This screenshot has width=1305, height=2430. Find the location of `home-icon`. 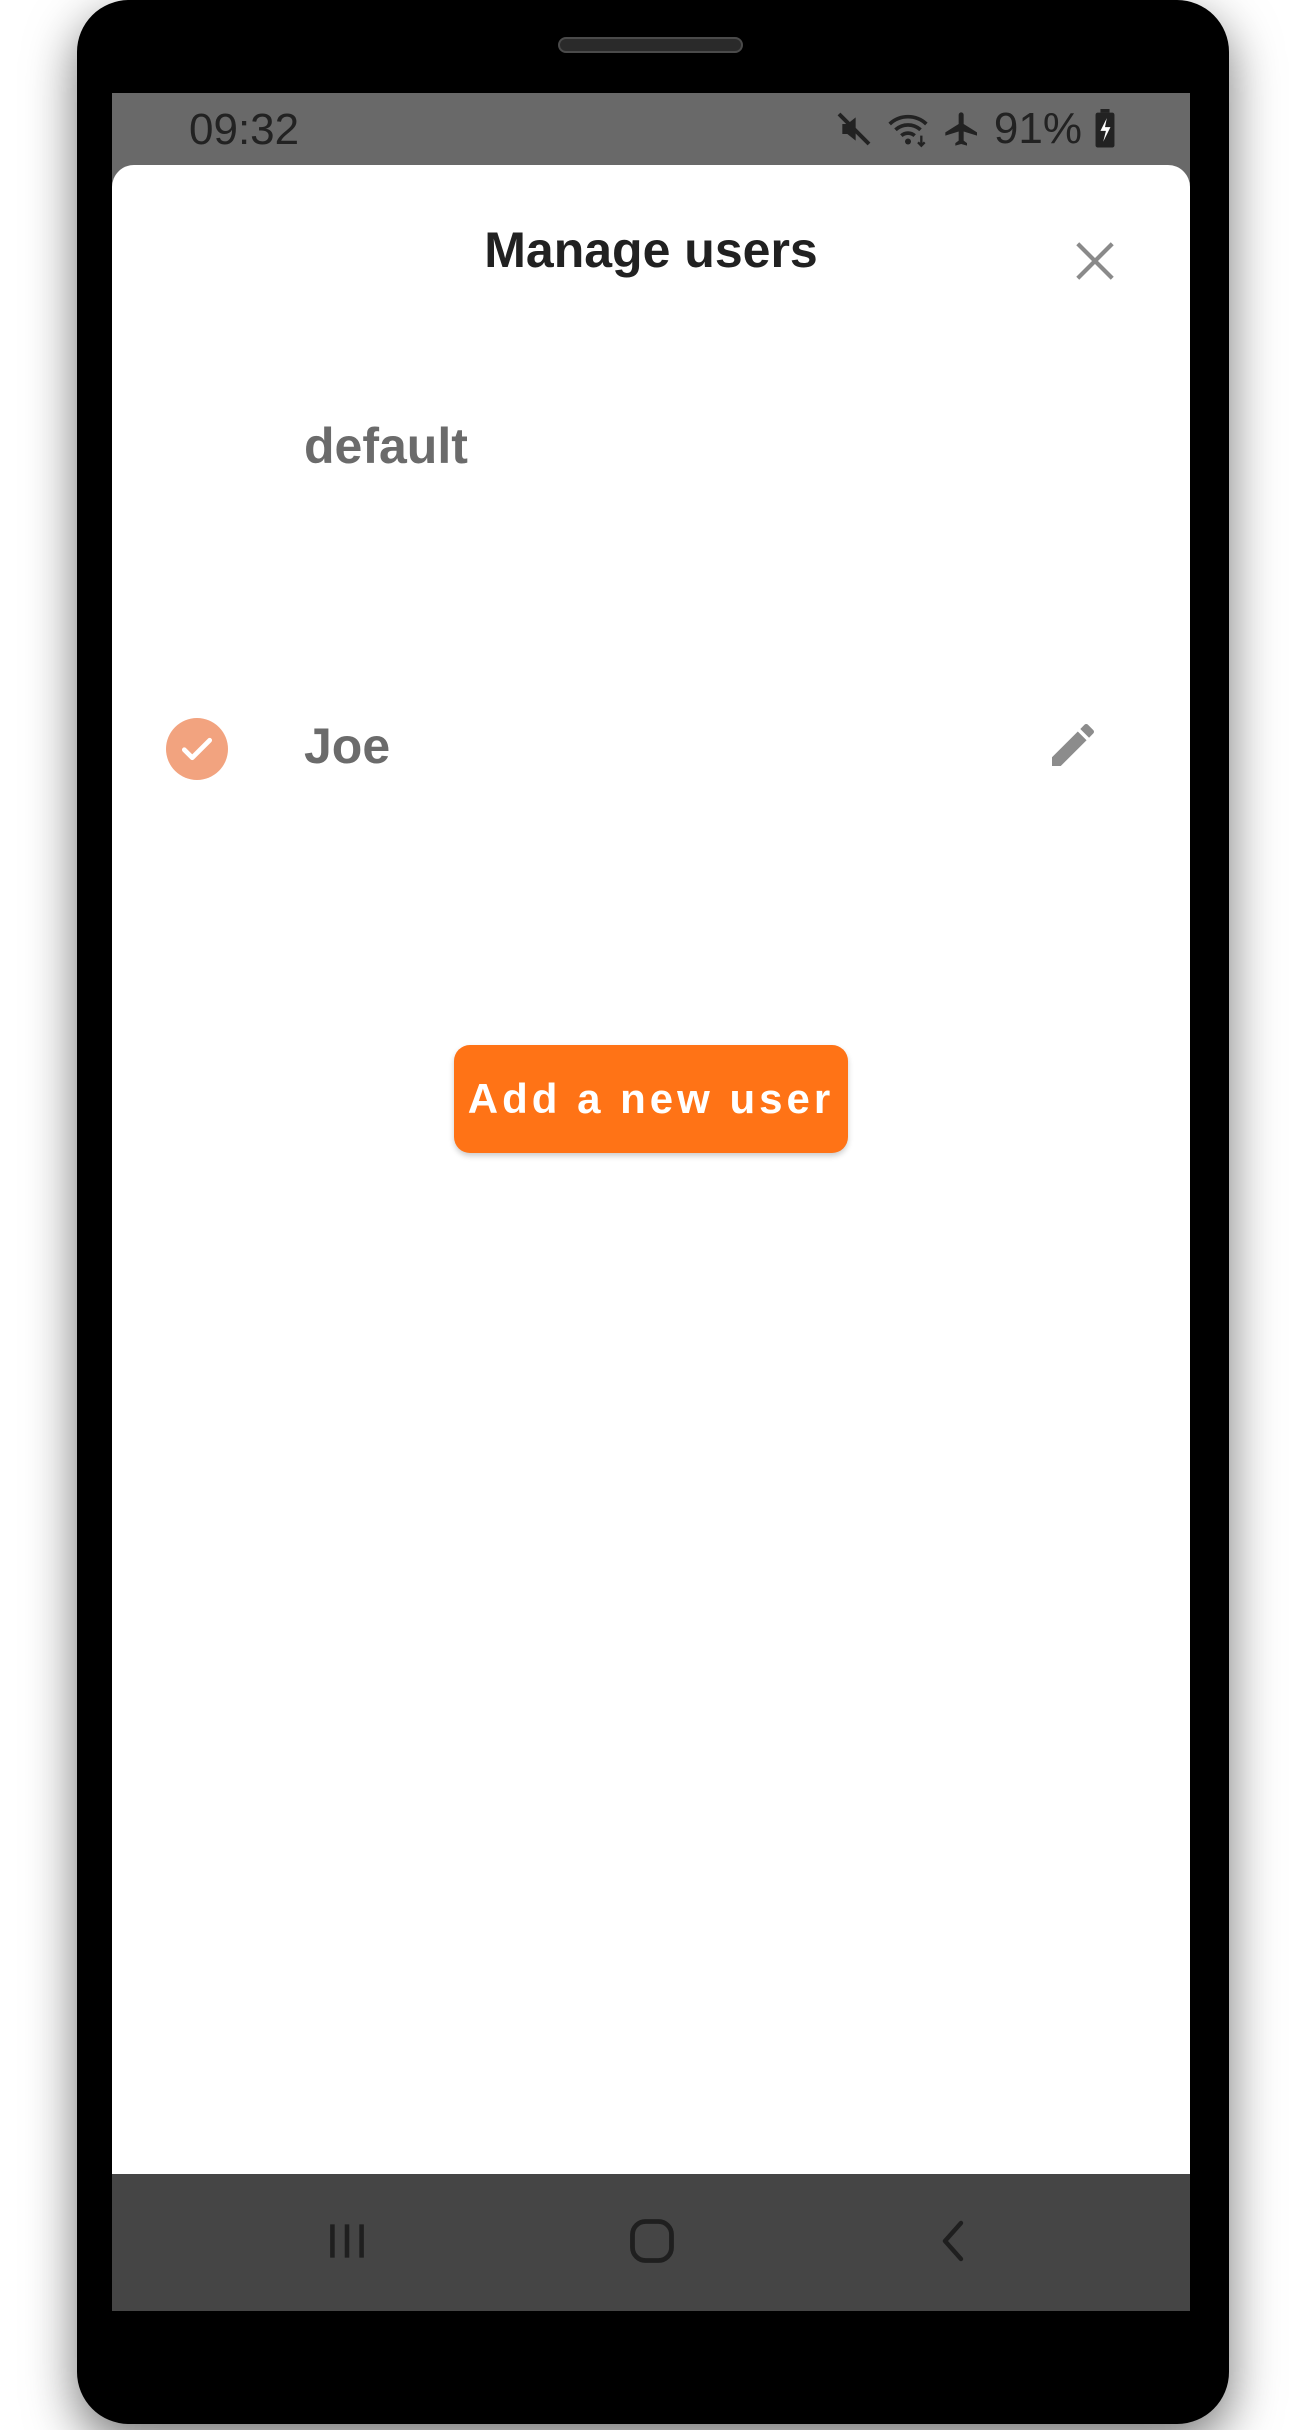

home-icon is located at coordinates (652, 2243).